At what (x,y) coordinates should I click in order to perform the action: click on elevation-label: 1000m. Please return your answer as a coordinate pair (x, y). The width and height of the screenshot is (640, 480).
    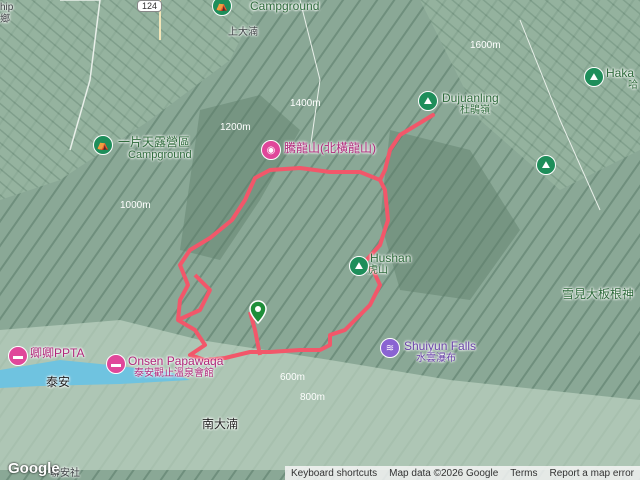
    Looking at the image, I should click on (135, 205).